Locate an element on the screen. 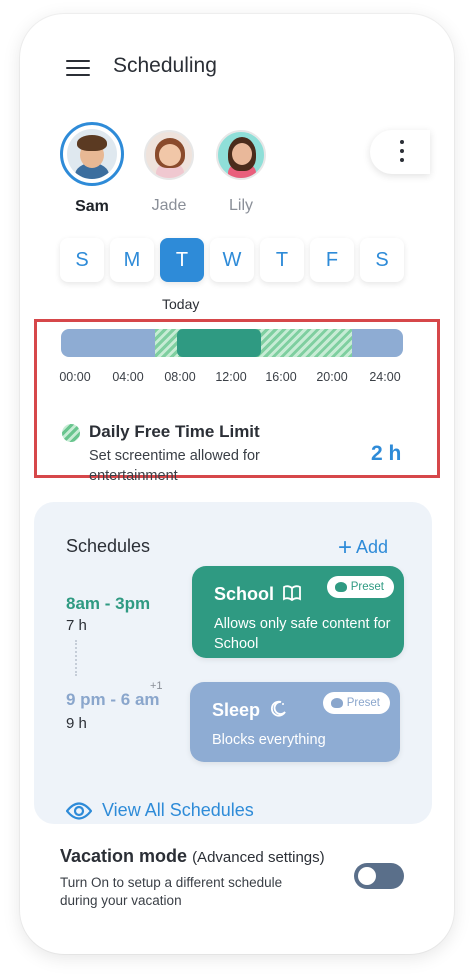 Image resolution: width=474 pixels, height=979 pixels. schedule-description: Blocks everything is located at coordinates (269, 740).